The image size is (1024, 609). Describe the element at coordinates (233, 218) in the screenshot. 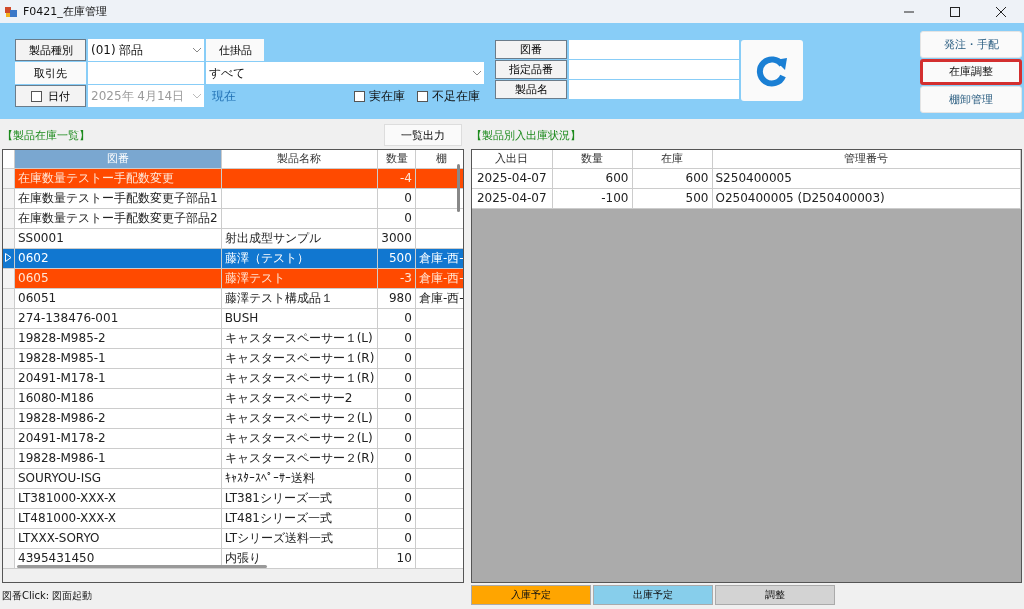

I see `stock-row: 在庫数量テストー手配数変更子部品2 0` at that location.